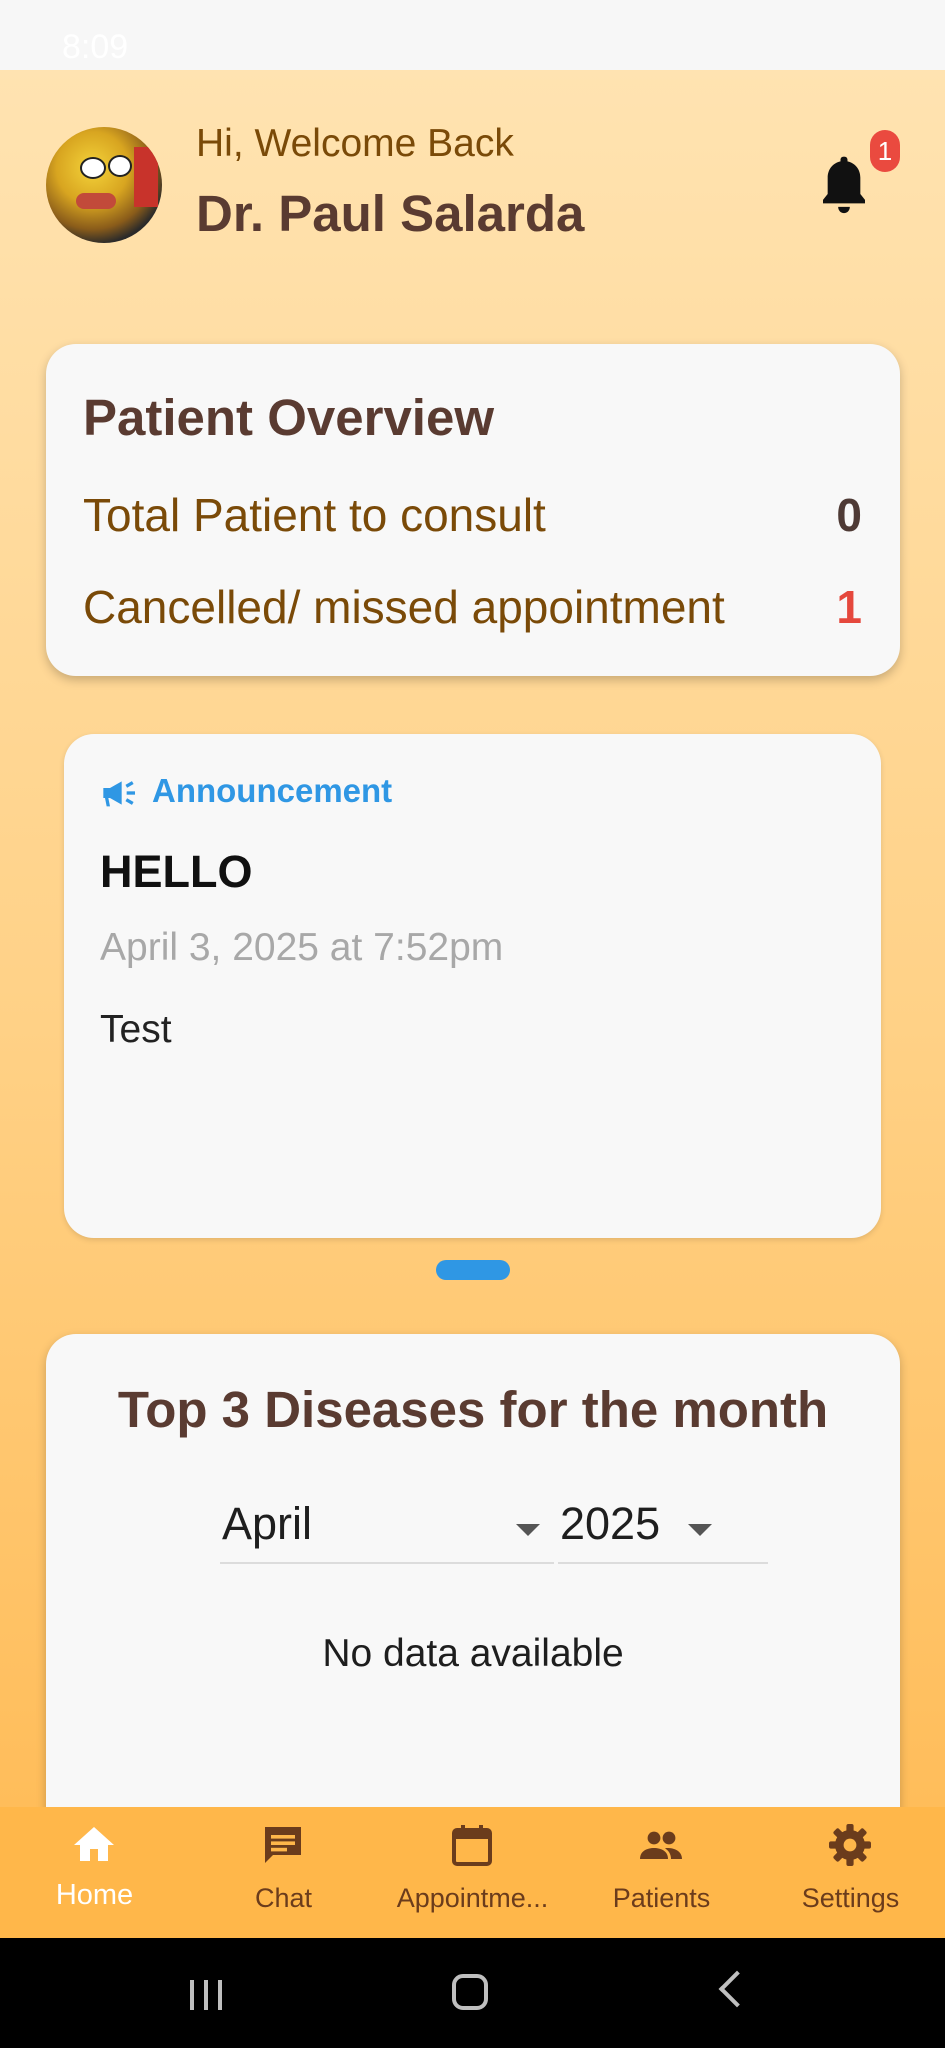 The width and height of the screenshot is (945, 2048). Describe the element at coordinates (176, 871) in the screenshot. I see `announcement-title: HELLO` at that location.